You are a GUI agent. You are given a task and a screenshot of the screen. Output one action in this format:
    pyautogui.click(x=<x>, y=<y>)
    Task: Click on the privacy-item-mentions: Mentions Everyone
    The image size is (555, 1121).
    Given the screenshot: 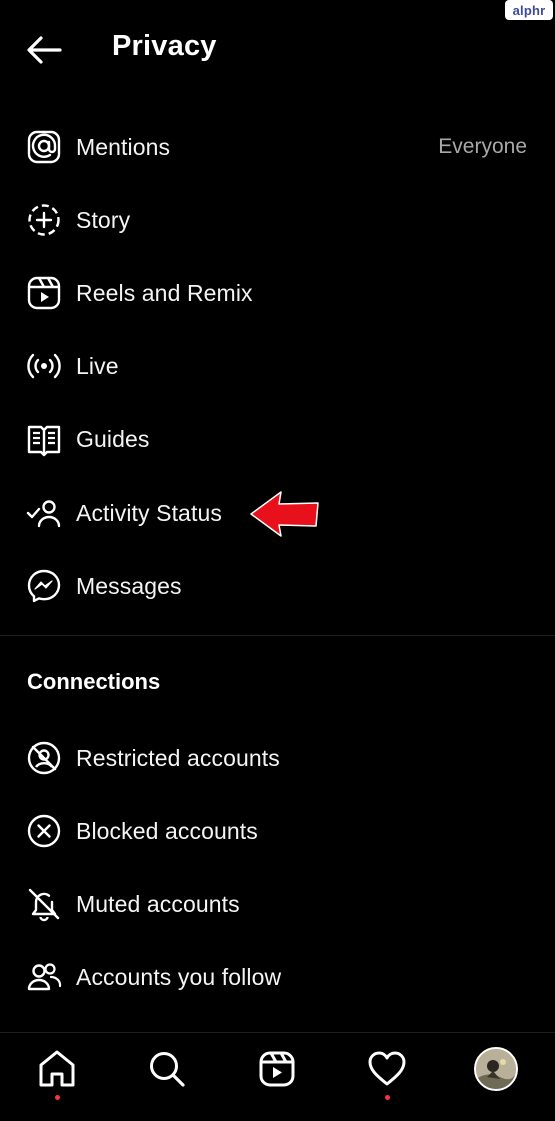 What is the action you would take?
    pyautogui.click(x=277, y=147)
    